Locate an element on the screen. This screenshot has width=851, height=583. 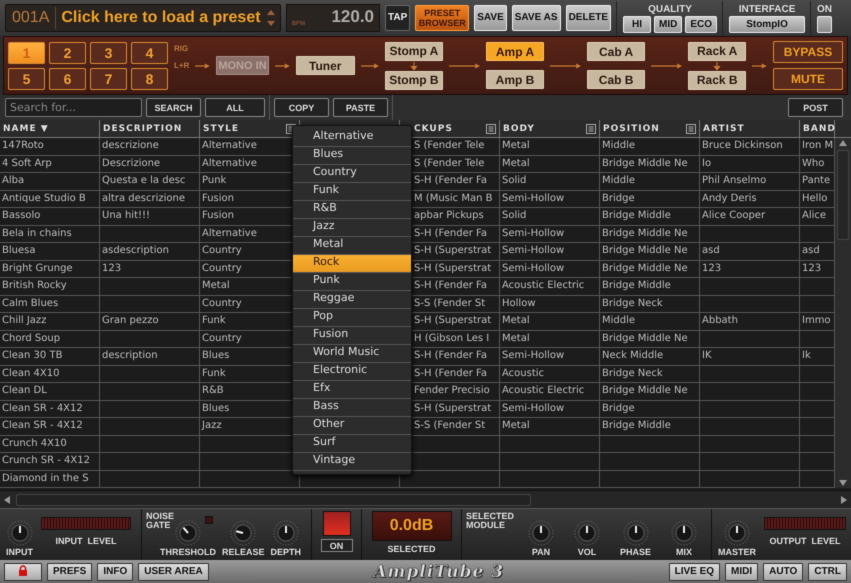
toolbar-button: PRESET BROWSER is located at coordinates (442, 18).